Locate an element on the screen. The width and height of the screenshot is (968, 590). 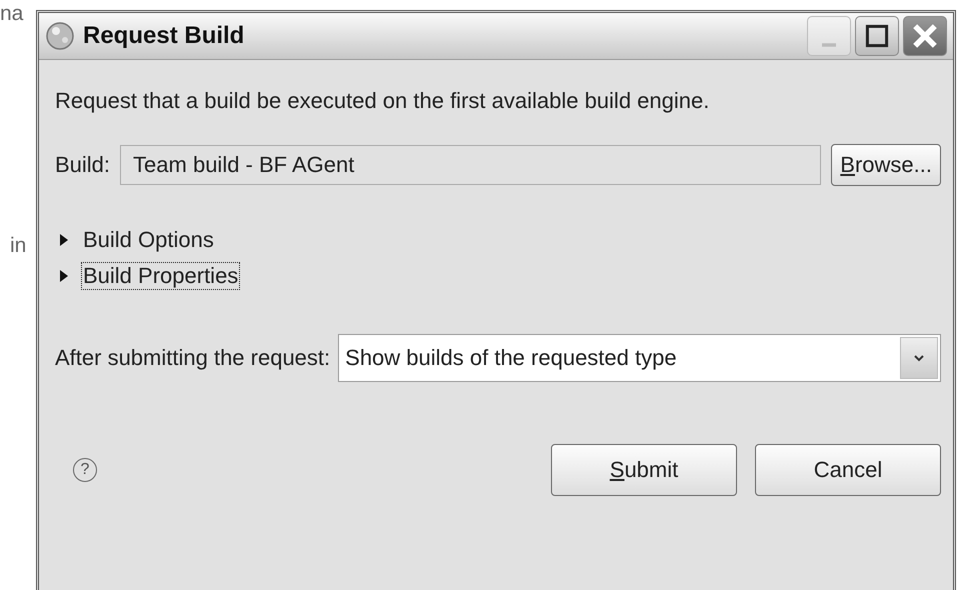
after-submit-dropdown: Show builds of the requested type is located at coordinates (639, 358).